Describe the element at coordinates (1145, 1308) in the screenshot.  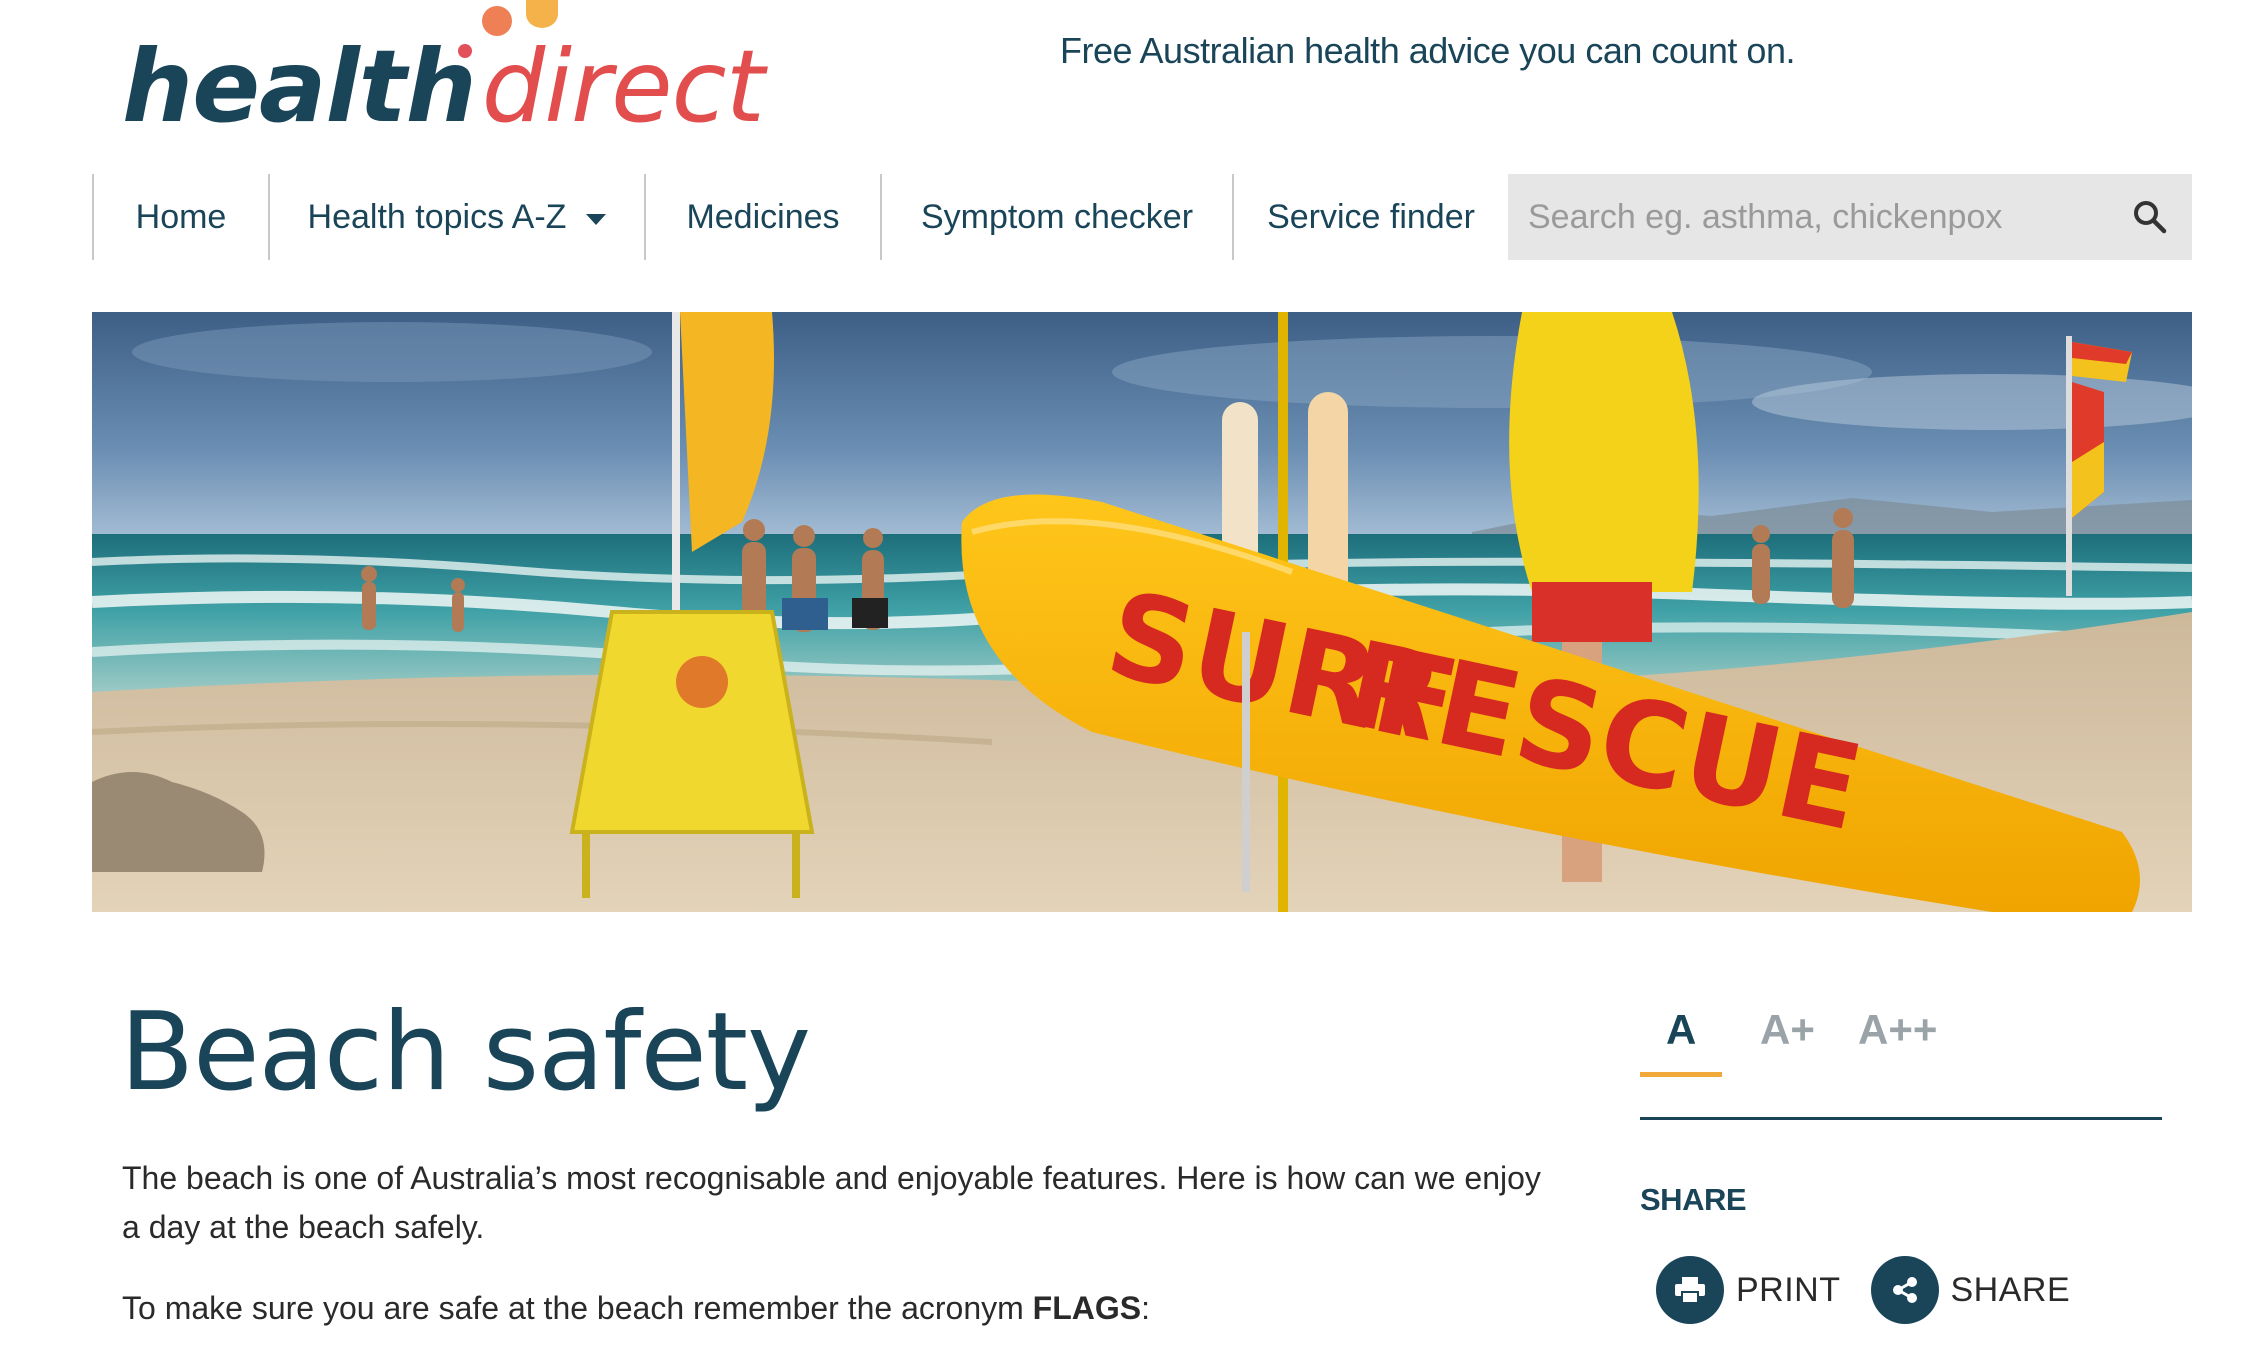
I see `flags-suffix: :` at that location.